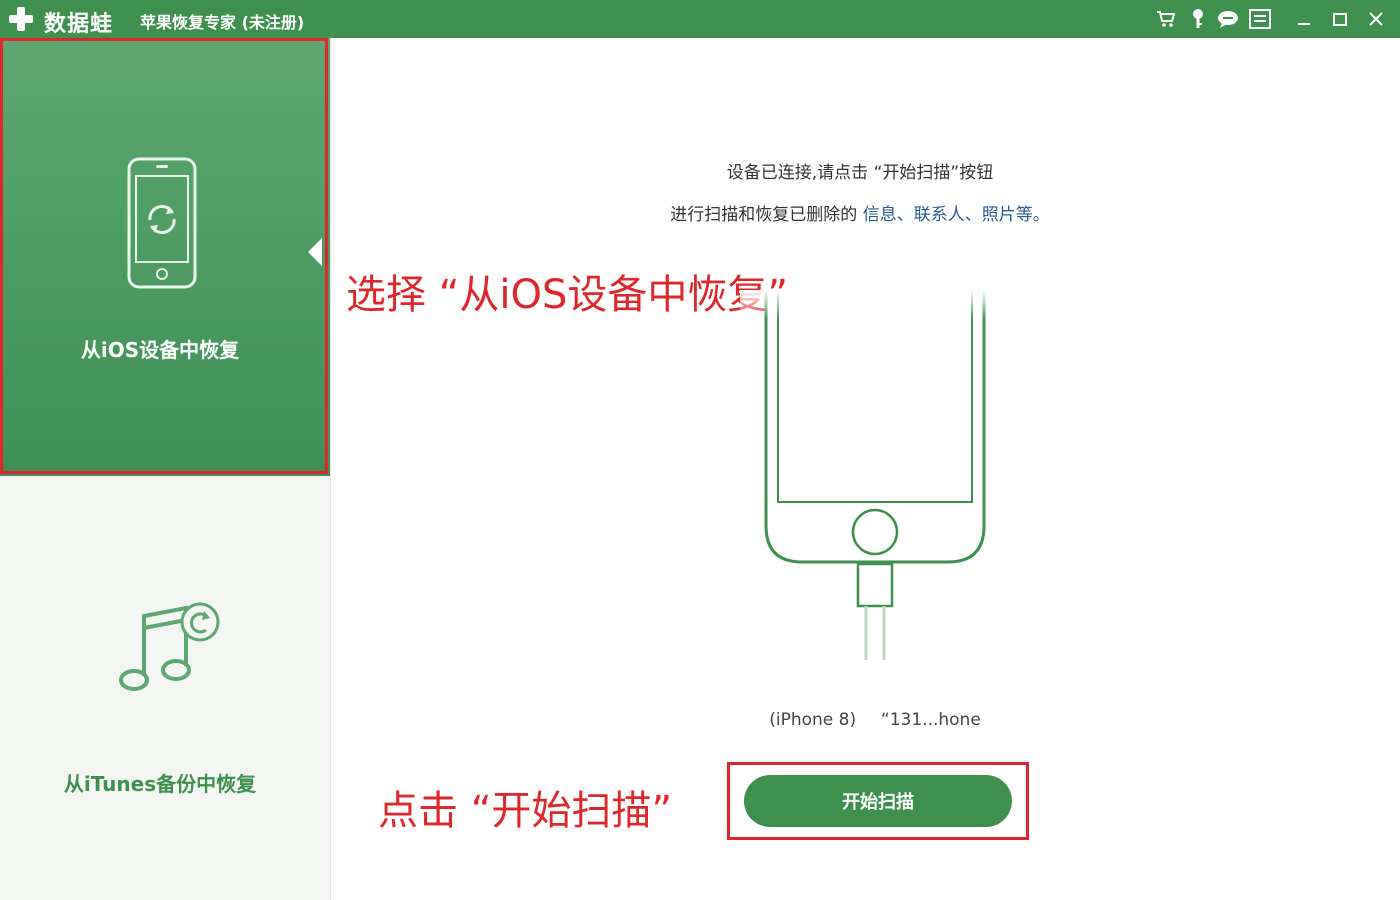 This screenshot has height=900, width=1400. What do you see at coordinates (525, 811) in the screenshot?
I see `annotation-click-hint: 点击 “开始扫描”` at bounding box center [525, 811].